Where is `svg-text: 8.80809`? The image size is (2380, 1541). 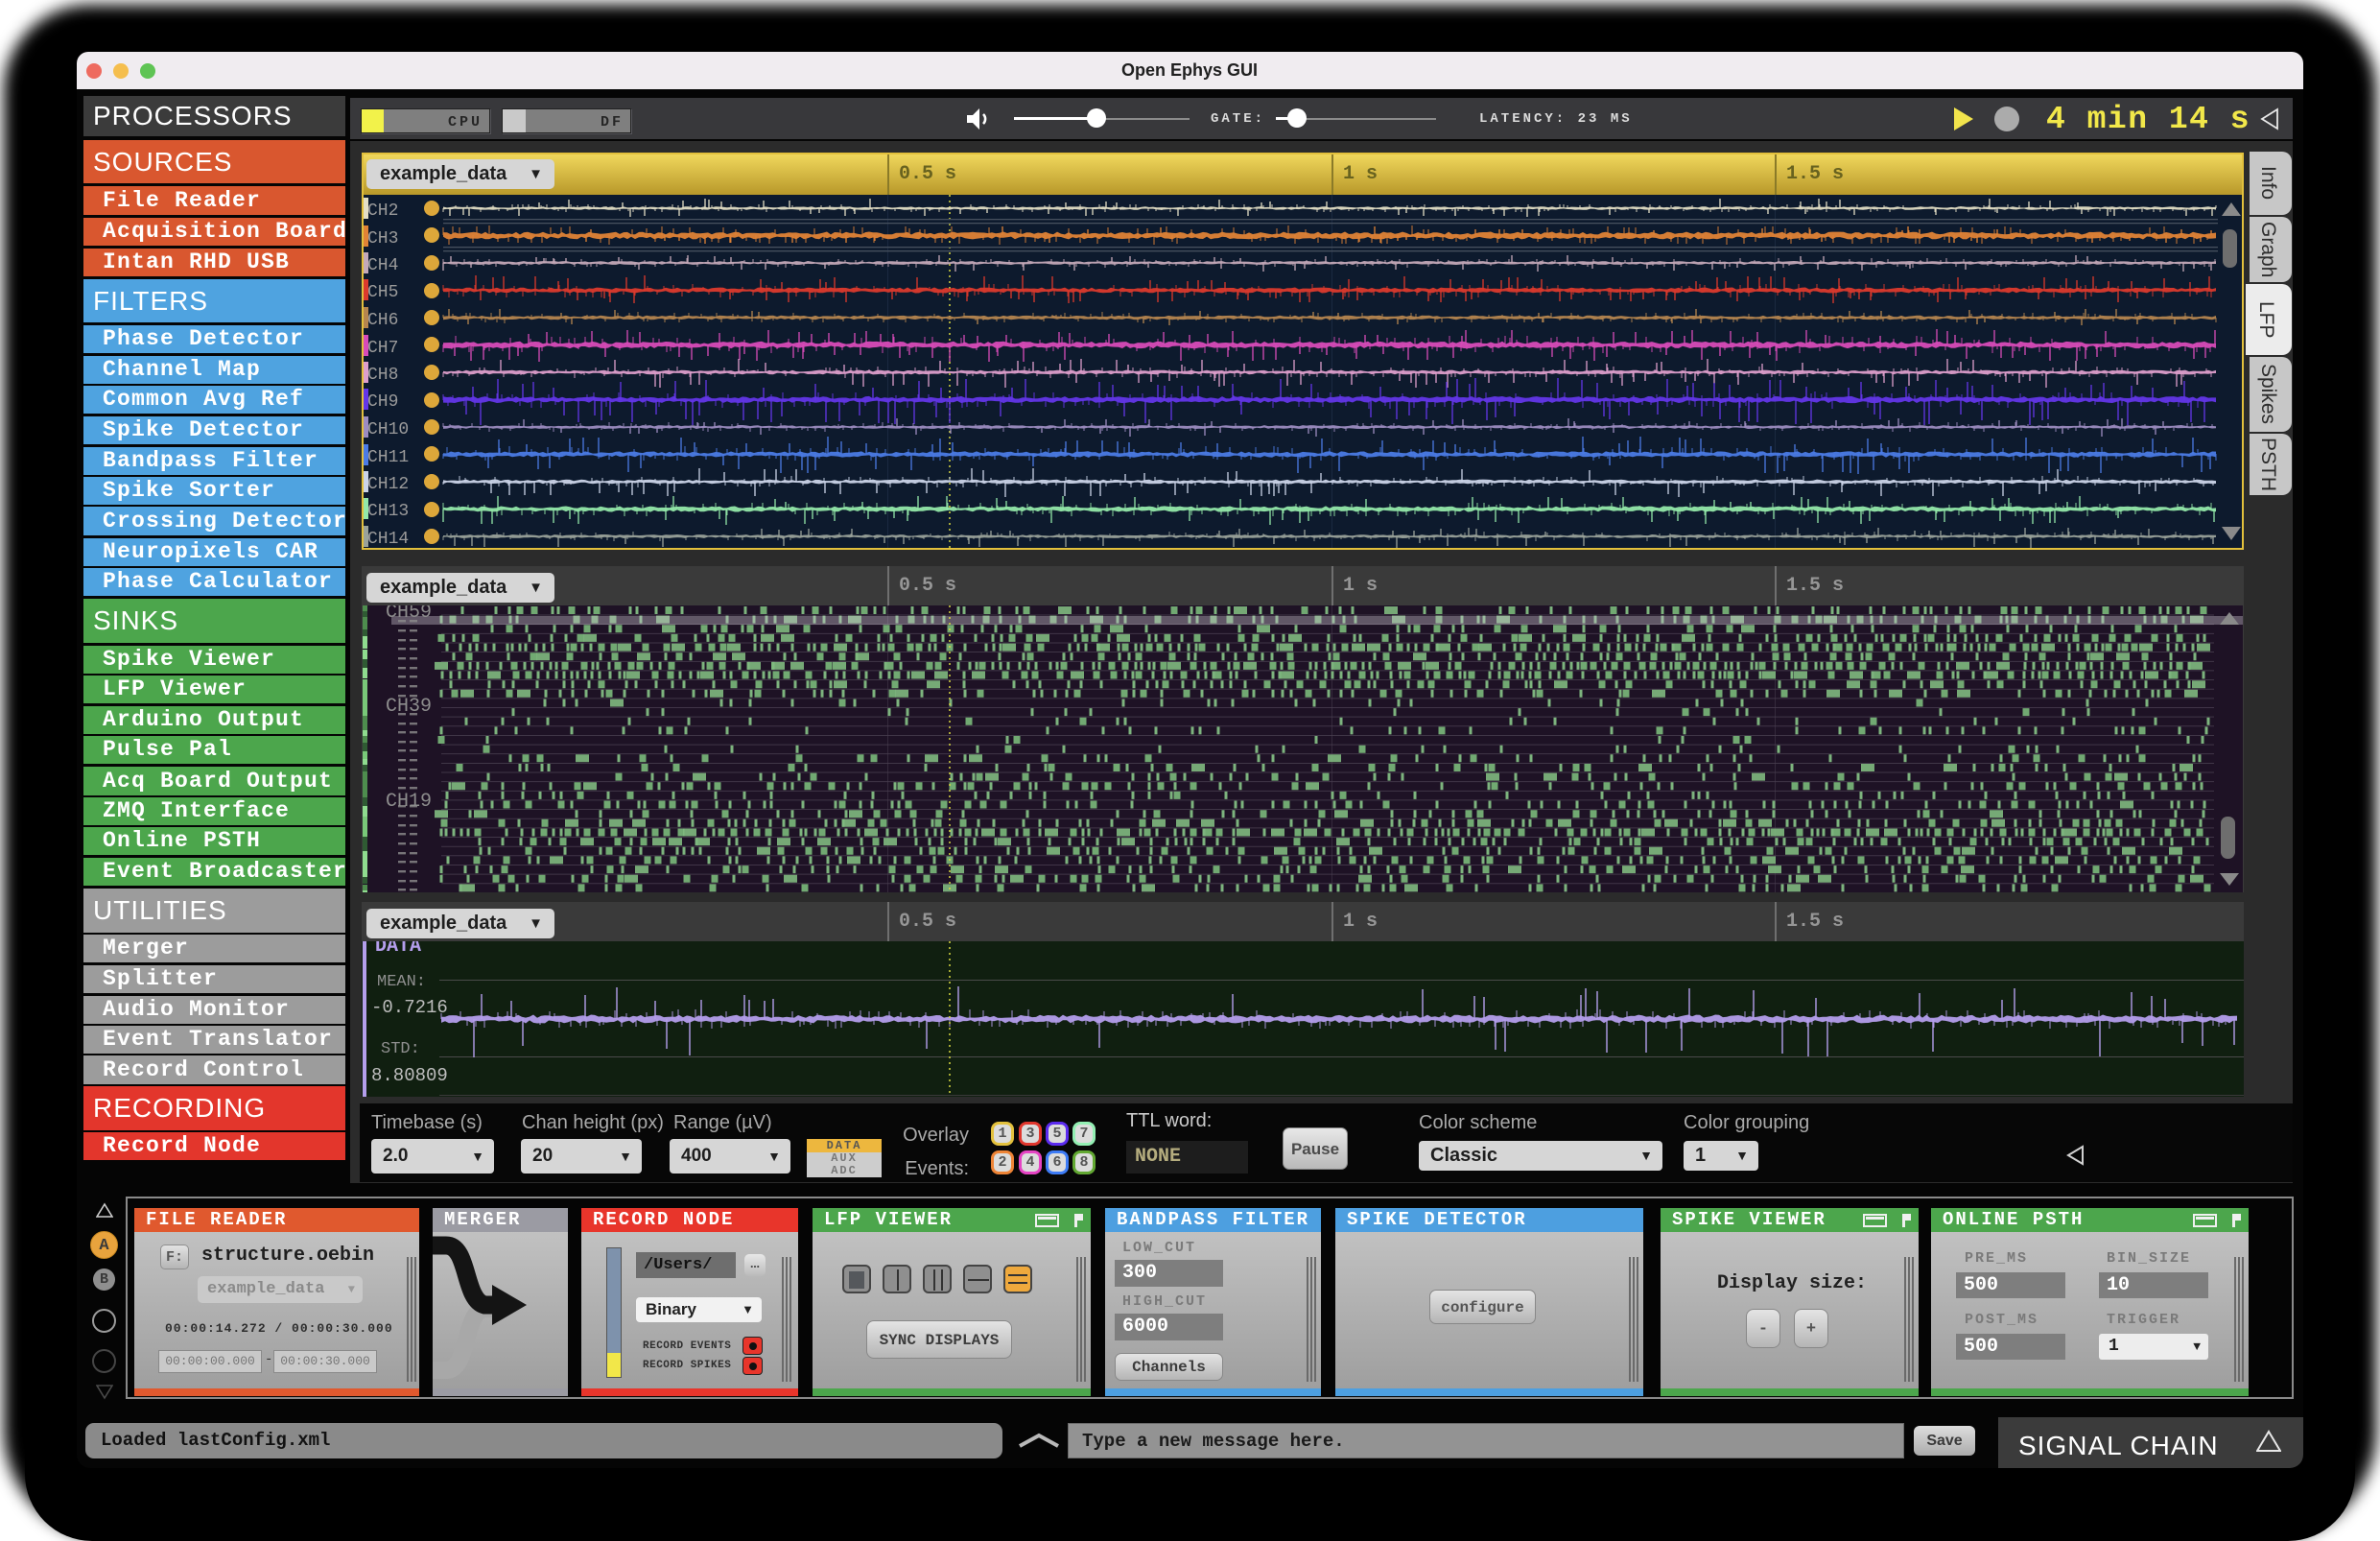
svg-text: 8.80809 is located at coordinates (410, 1075).